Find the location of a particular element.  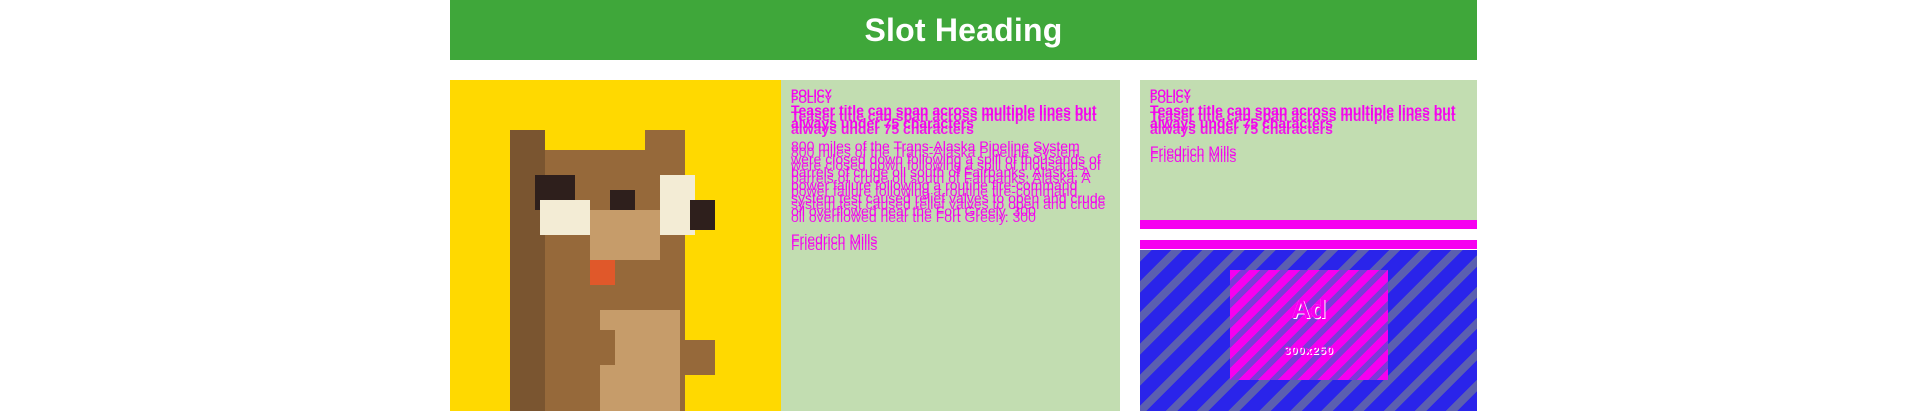

slot-header: Slot Heading is located at coordinates (963, 30).